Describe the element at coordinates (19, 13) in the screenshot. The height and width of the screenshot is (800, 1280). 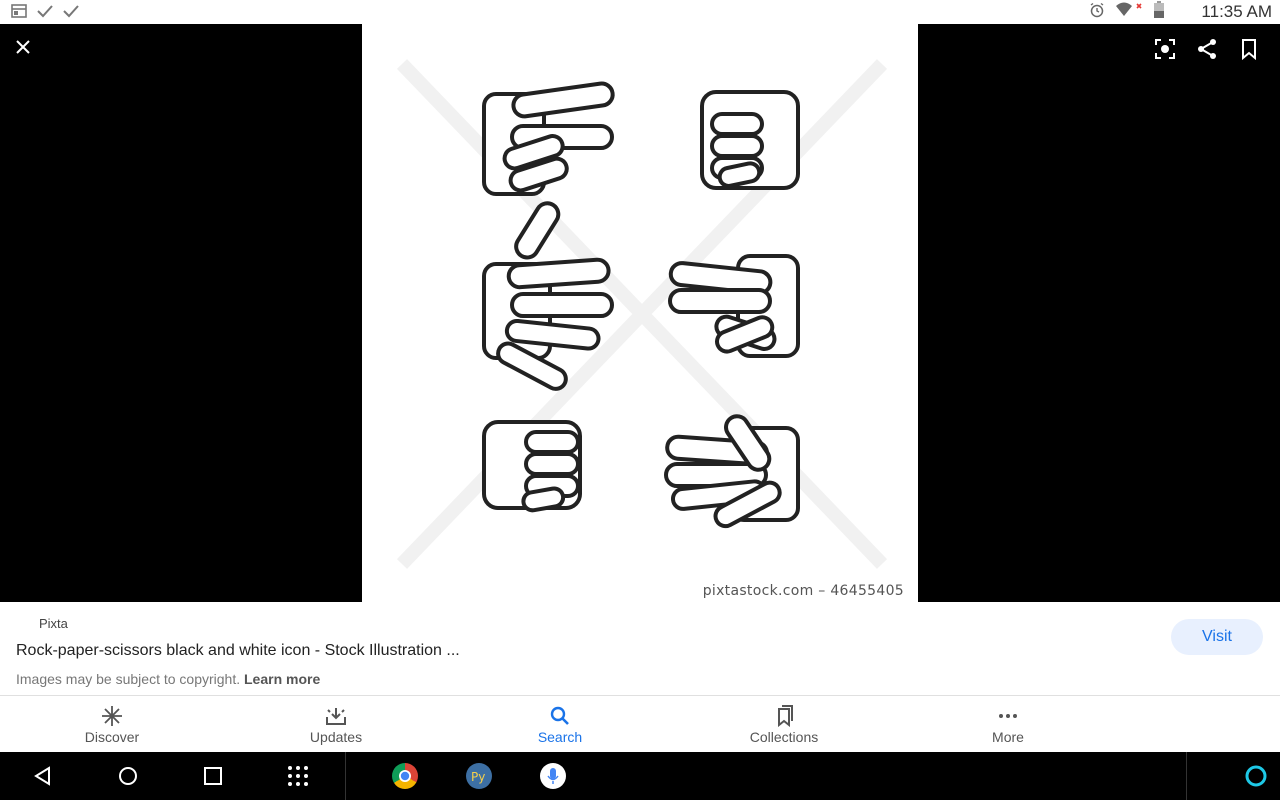
I see `calendar-icon` at that location.